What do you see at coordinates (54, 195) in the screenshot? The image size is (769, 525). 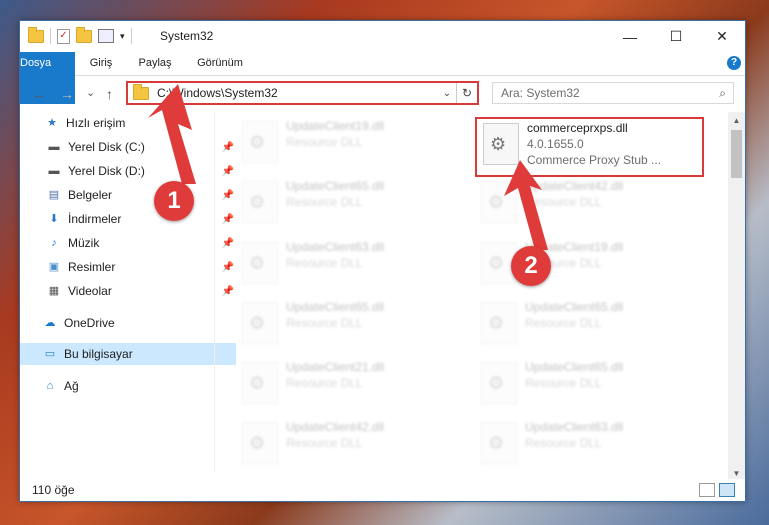 I see `documents-icon: ▤` at bounding box center [54, 195].